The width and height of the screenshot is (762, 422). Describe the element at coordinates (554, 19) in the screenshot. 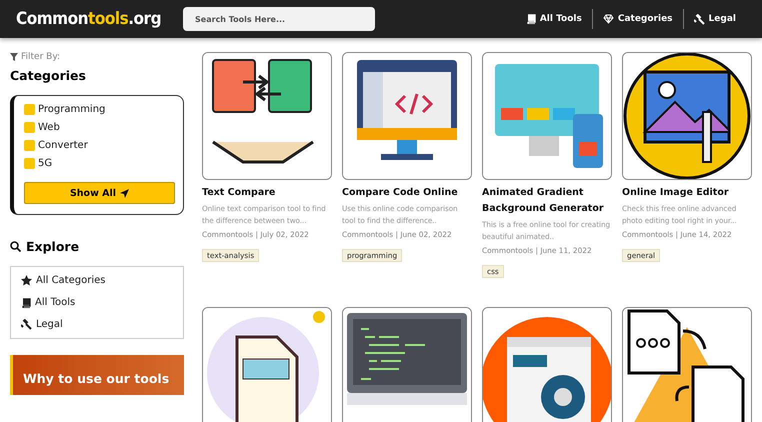

I see `nav-link: All Tools` at that location.